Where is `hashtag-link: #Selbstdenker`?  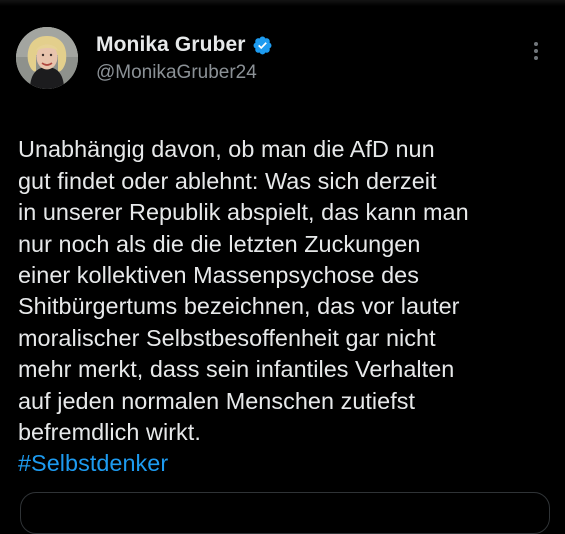 hashtag-link: #Selbstdenker is located at coordinates (288, 463).